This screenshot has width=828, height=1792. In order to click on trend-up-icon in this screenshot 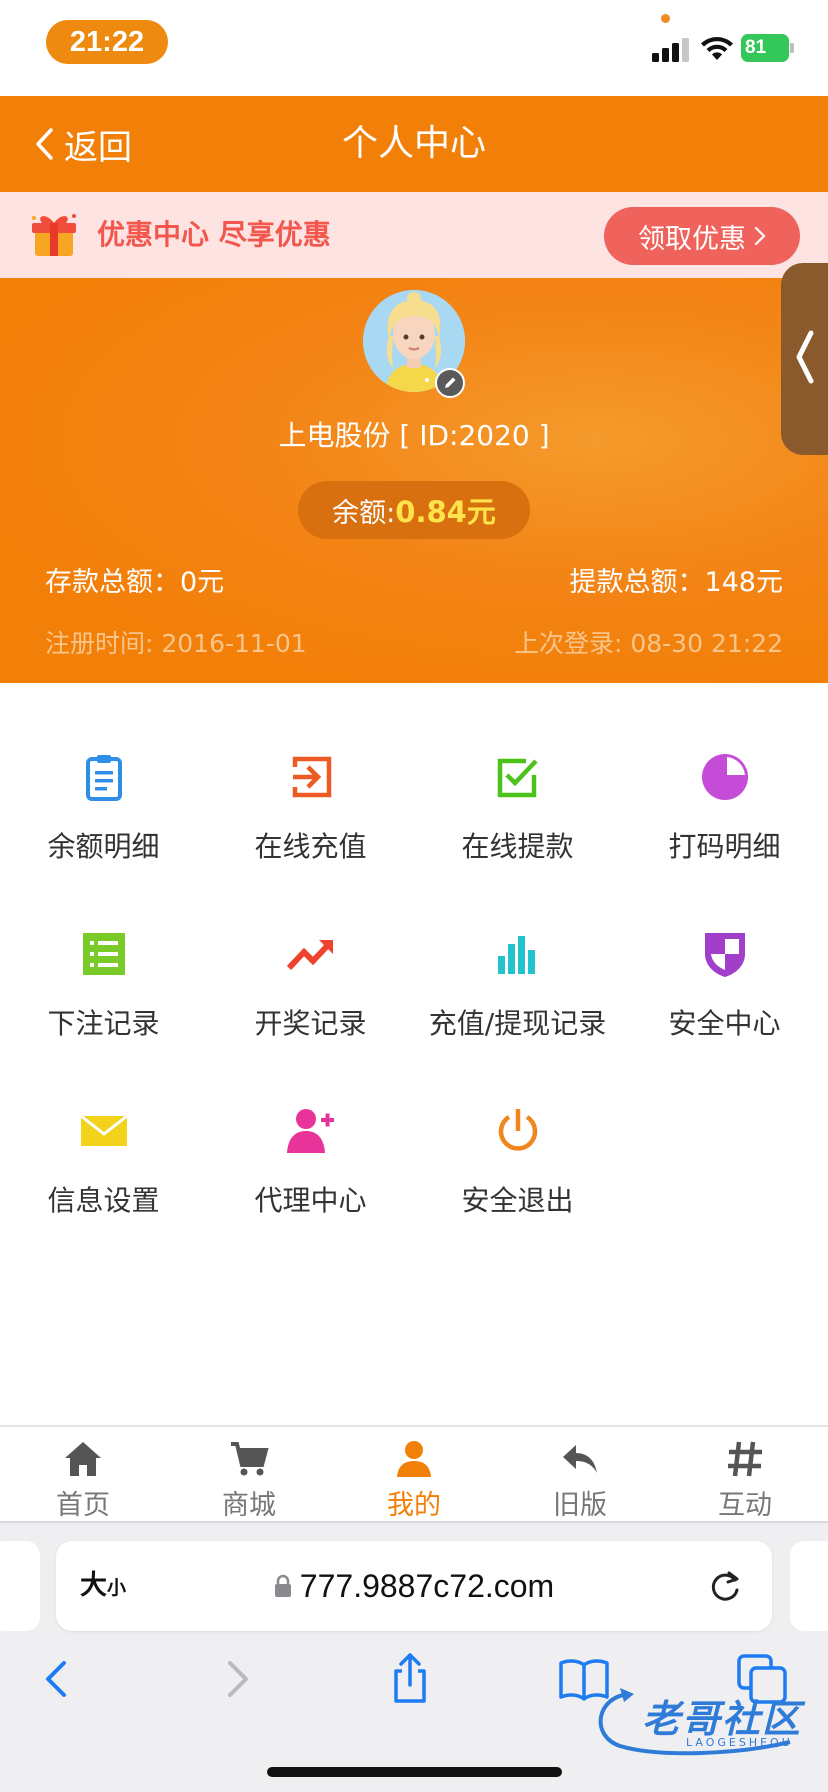, I will do `click(310, 955)`.